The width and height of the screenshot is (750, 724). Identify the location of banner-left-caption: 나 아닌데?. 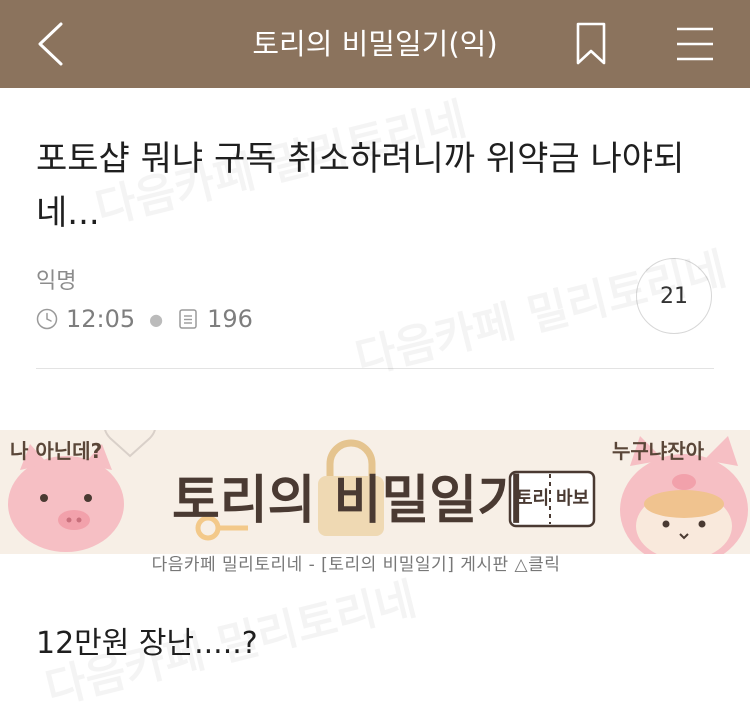
(56, 451).